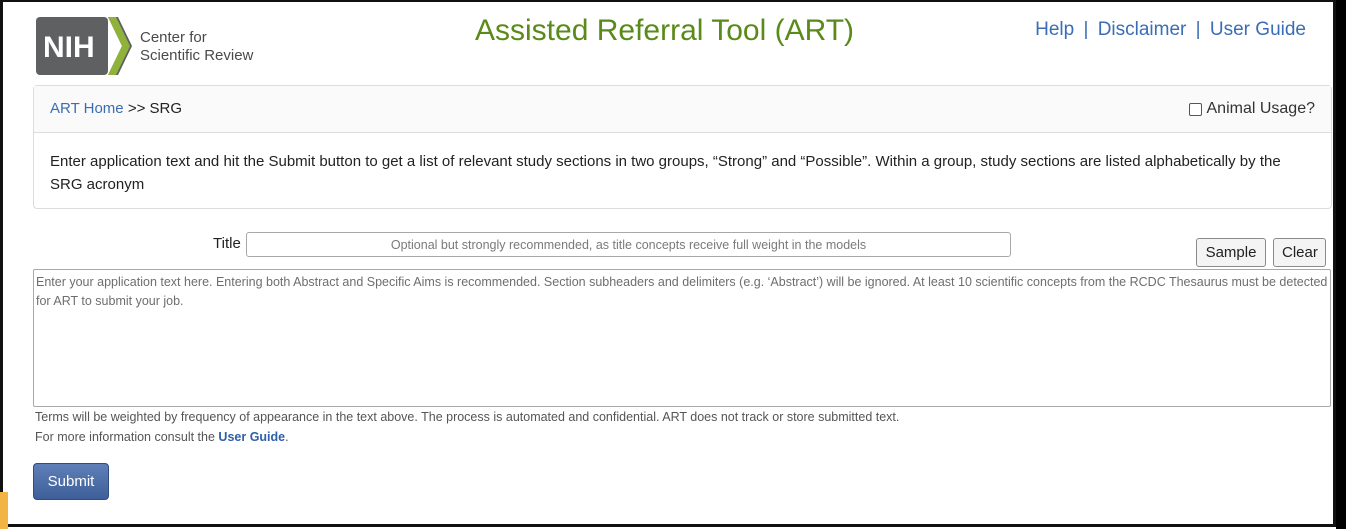  What do you see at coordinates (227, 243) in the screenshot?
I see `title-label: Title` at bounding box center [227, 243].